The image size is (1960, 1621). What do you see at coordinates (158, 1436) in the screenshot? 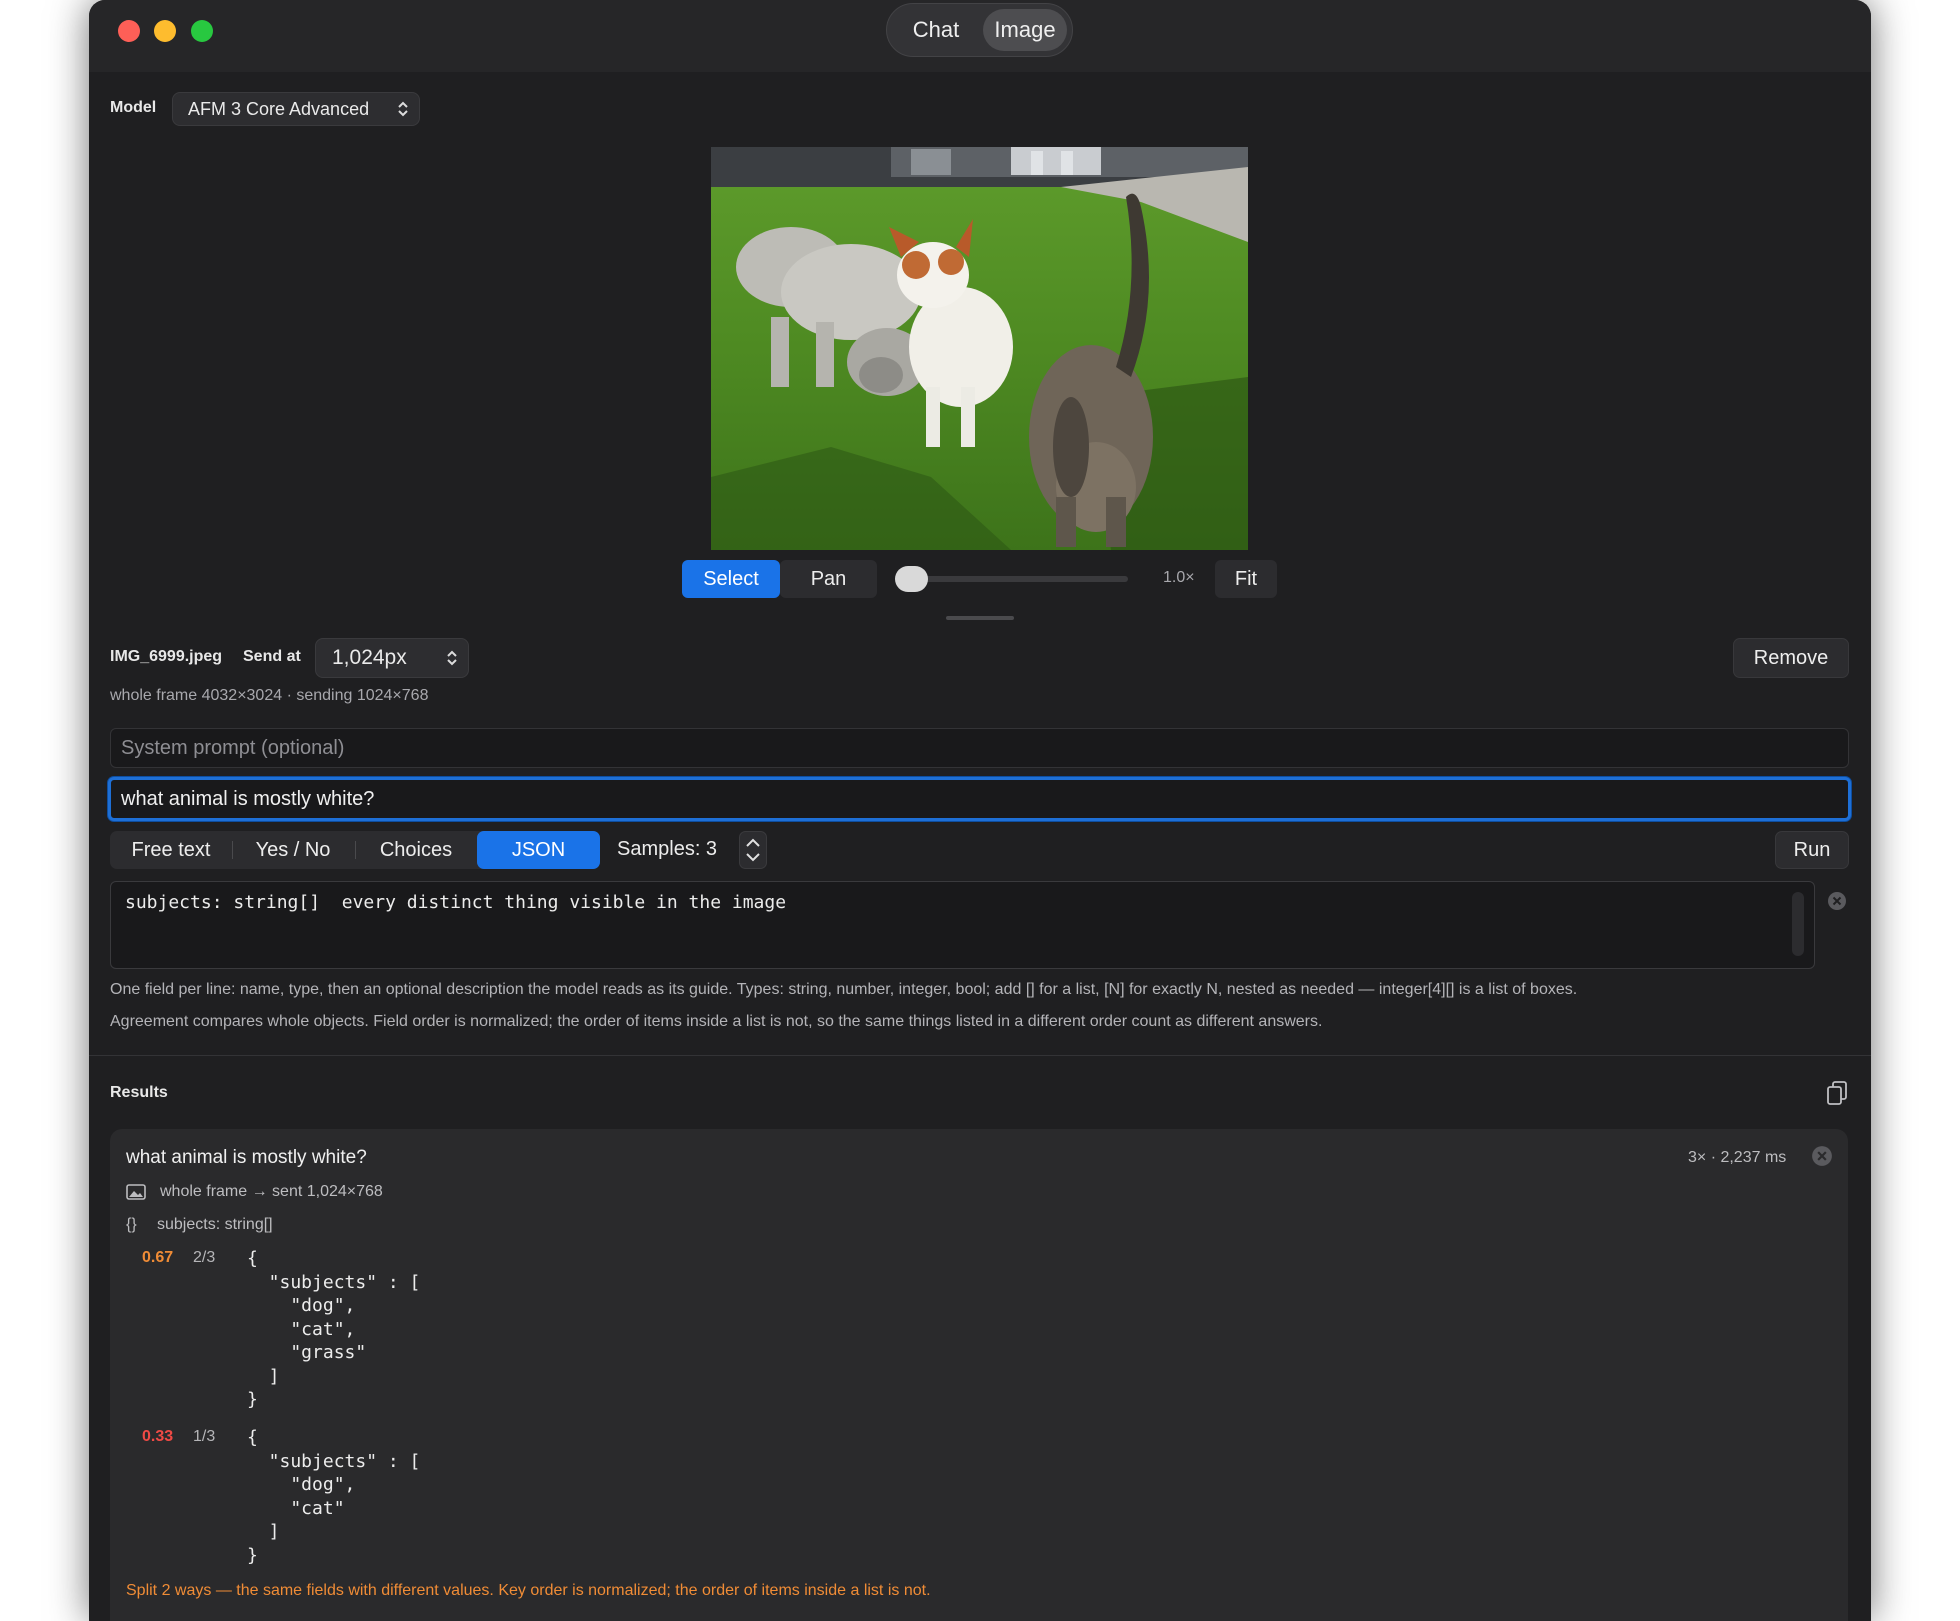
I see `answer-score: 0.33` at bounding box center [158, 1436].